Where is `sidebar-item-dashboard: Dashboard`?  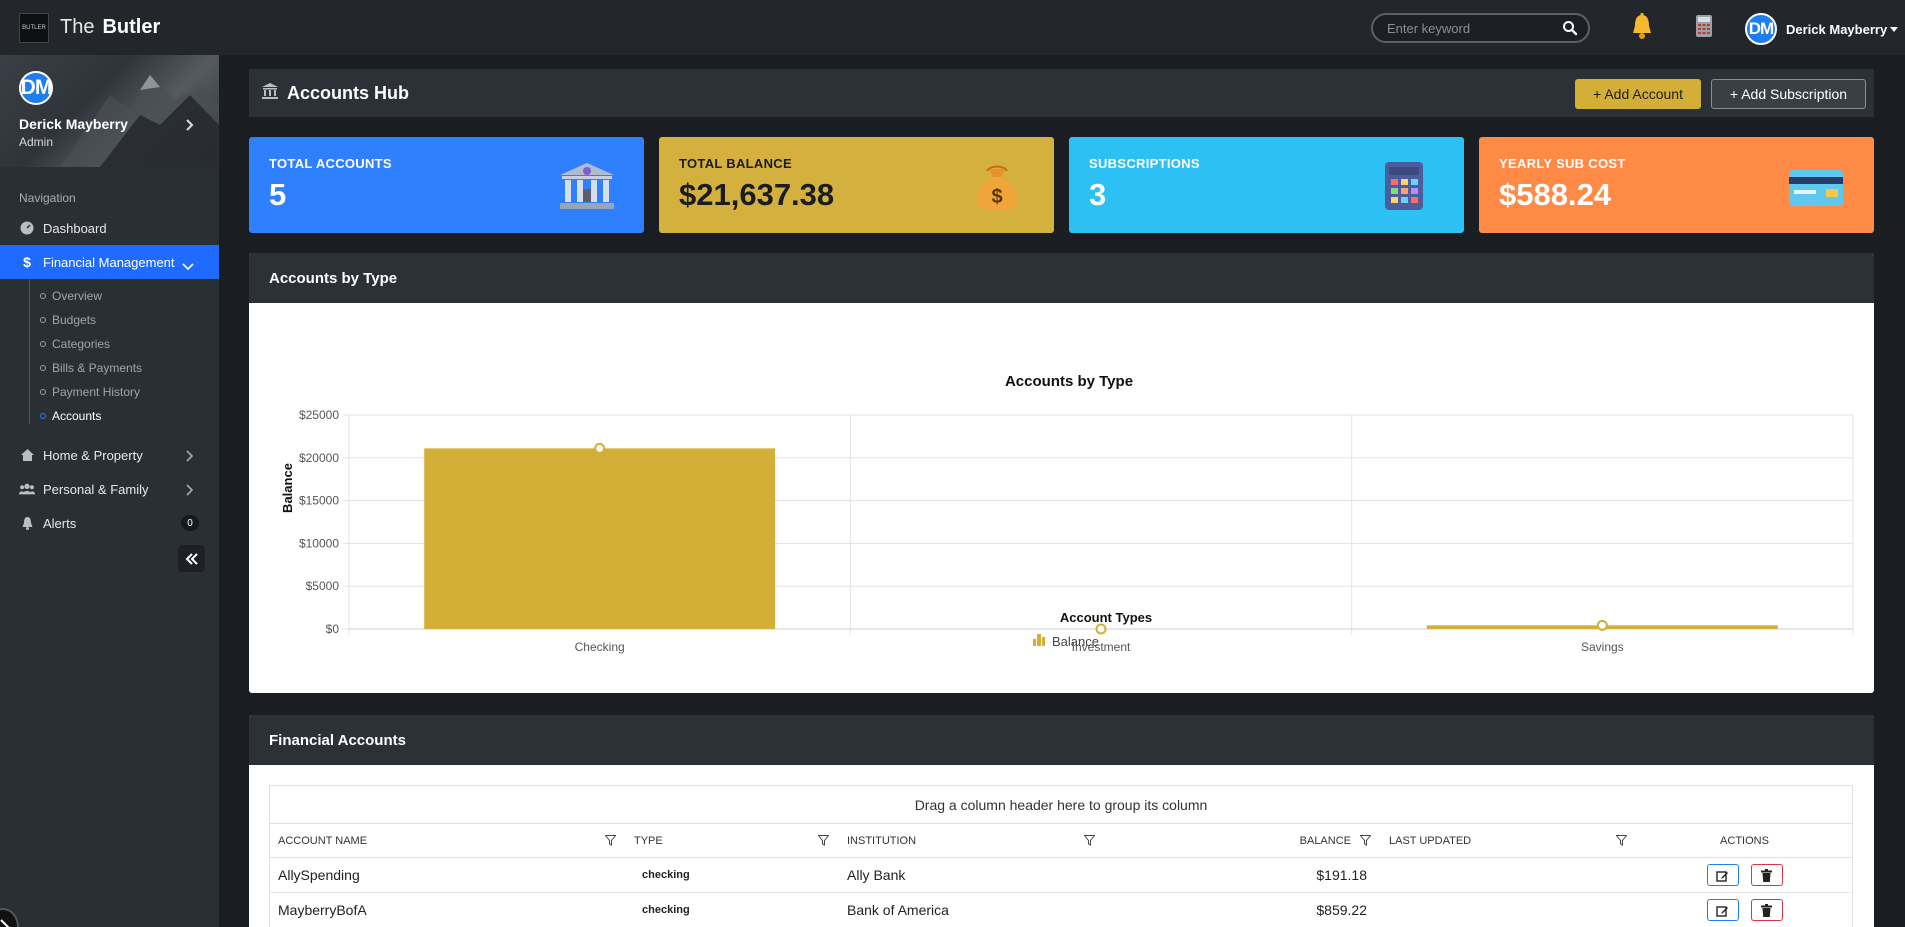 sidebar-item-dashboard: Dashboard is located at coordinates (109, 228).